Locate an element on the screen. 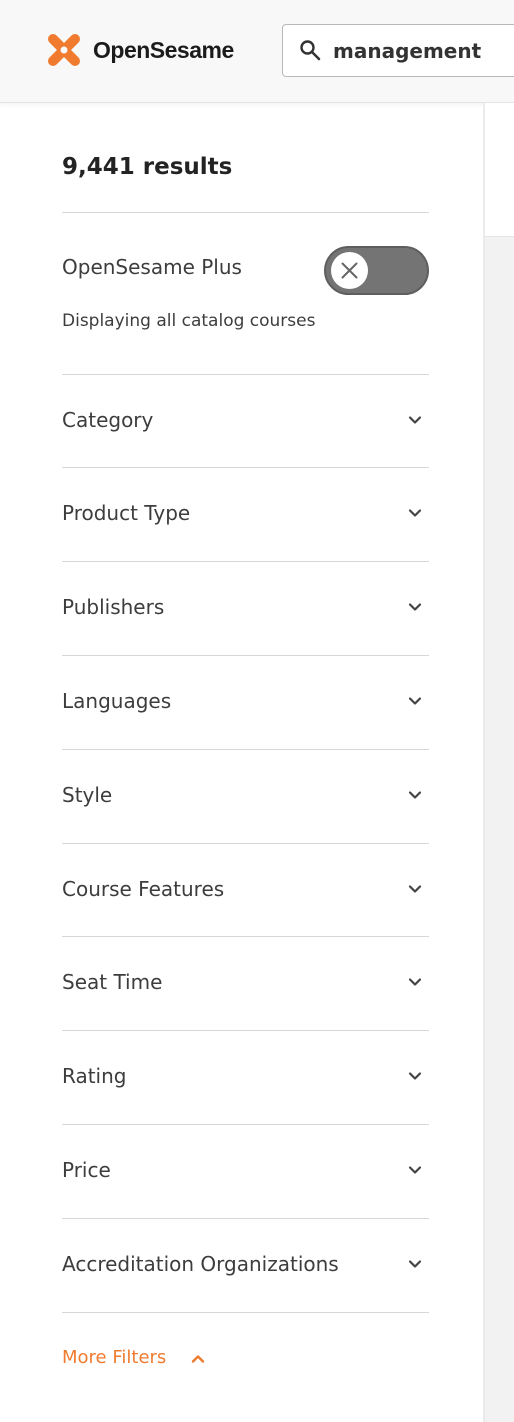  main-content-header is located at coordinates (499, 169).